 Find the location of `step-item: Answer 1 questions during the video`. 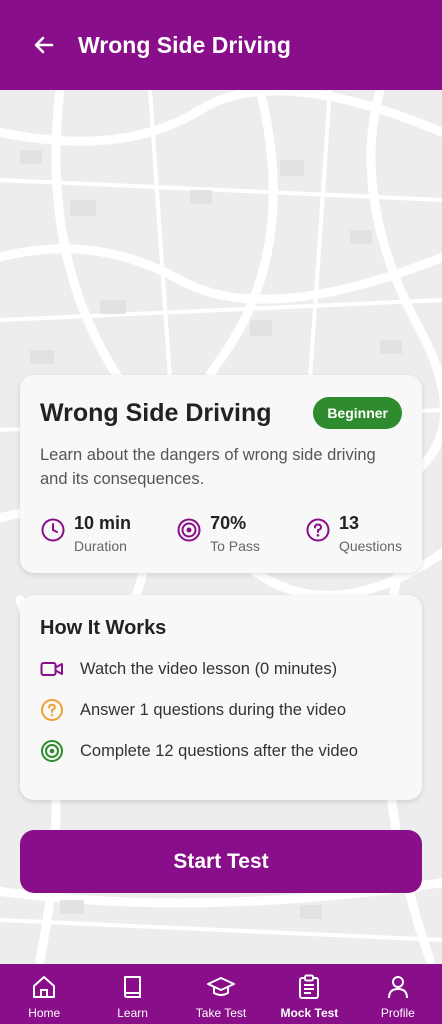

step-item: Answer 1 questions during the video is located at coordinates (221, 710).